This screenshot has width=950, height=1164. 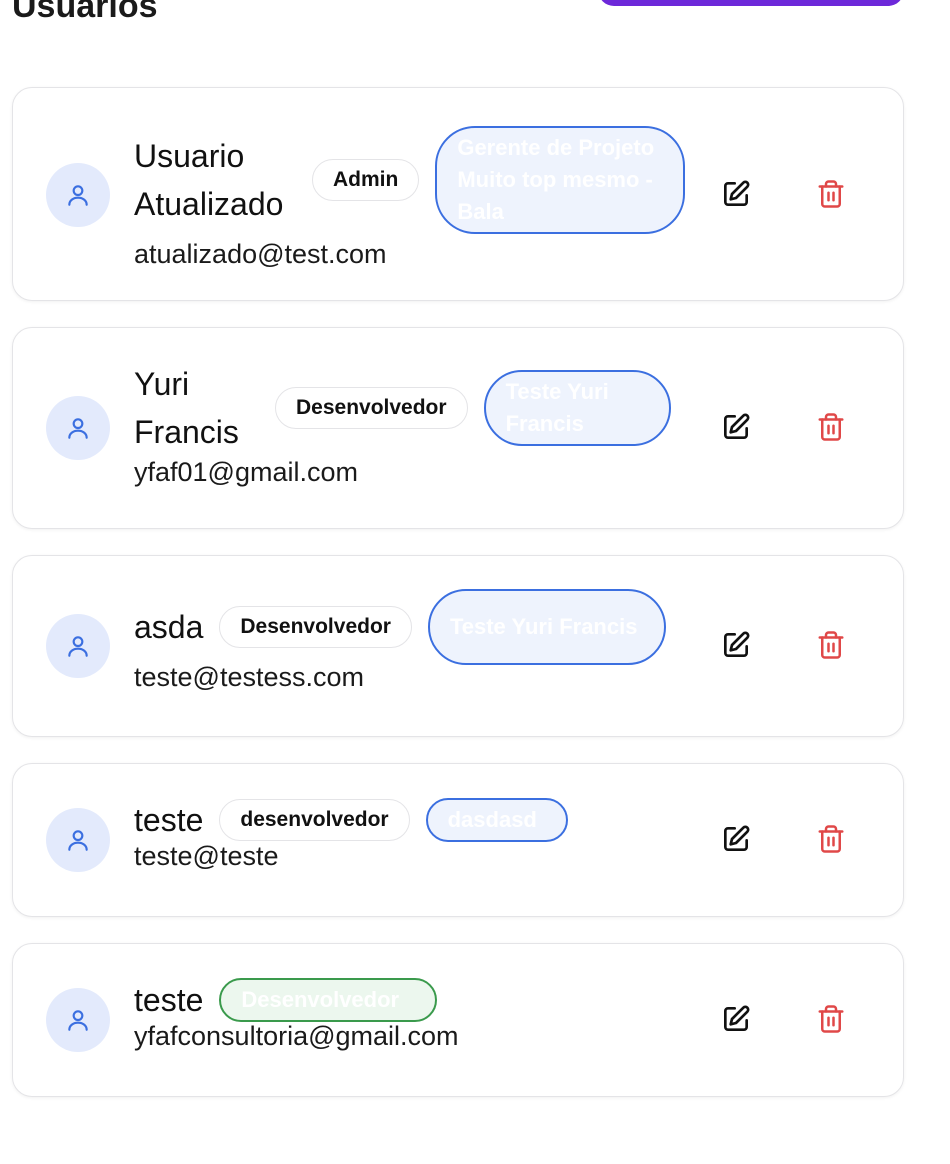 I want to click on page-title: Usuarios, so click(x=85, y=12).